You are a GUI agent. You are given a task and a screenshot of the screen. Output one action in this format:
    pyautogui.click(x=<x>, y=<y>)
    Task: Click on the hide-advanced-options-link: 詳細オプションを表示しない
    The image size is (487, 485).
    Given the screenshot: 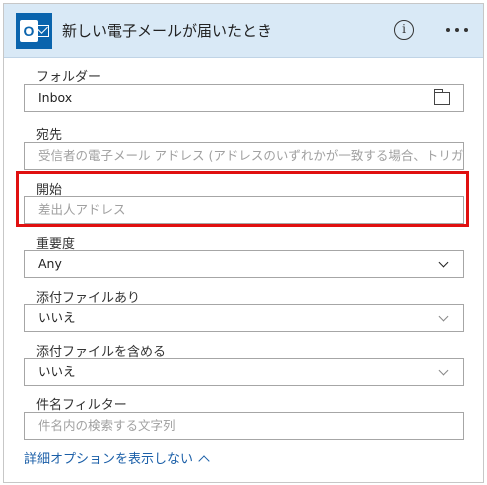 What is the action you would take?
    pyautogui.click(x=117, y=457)
    